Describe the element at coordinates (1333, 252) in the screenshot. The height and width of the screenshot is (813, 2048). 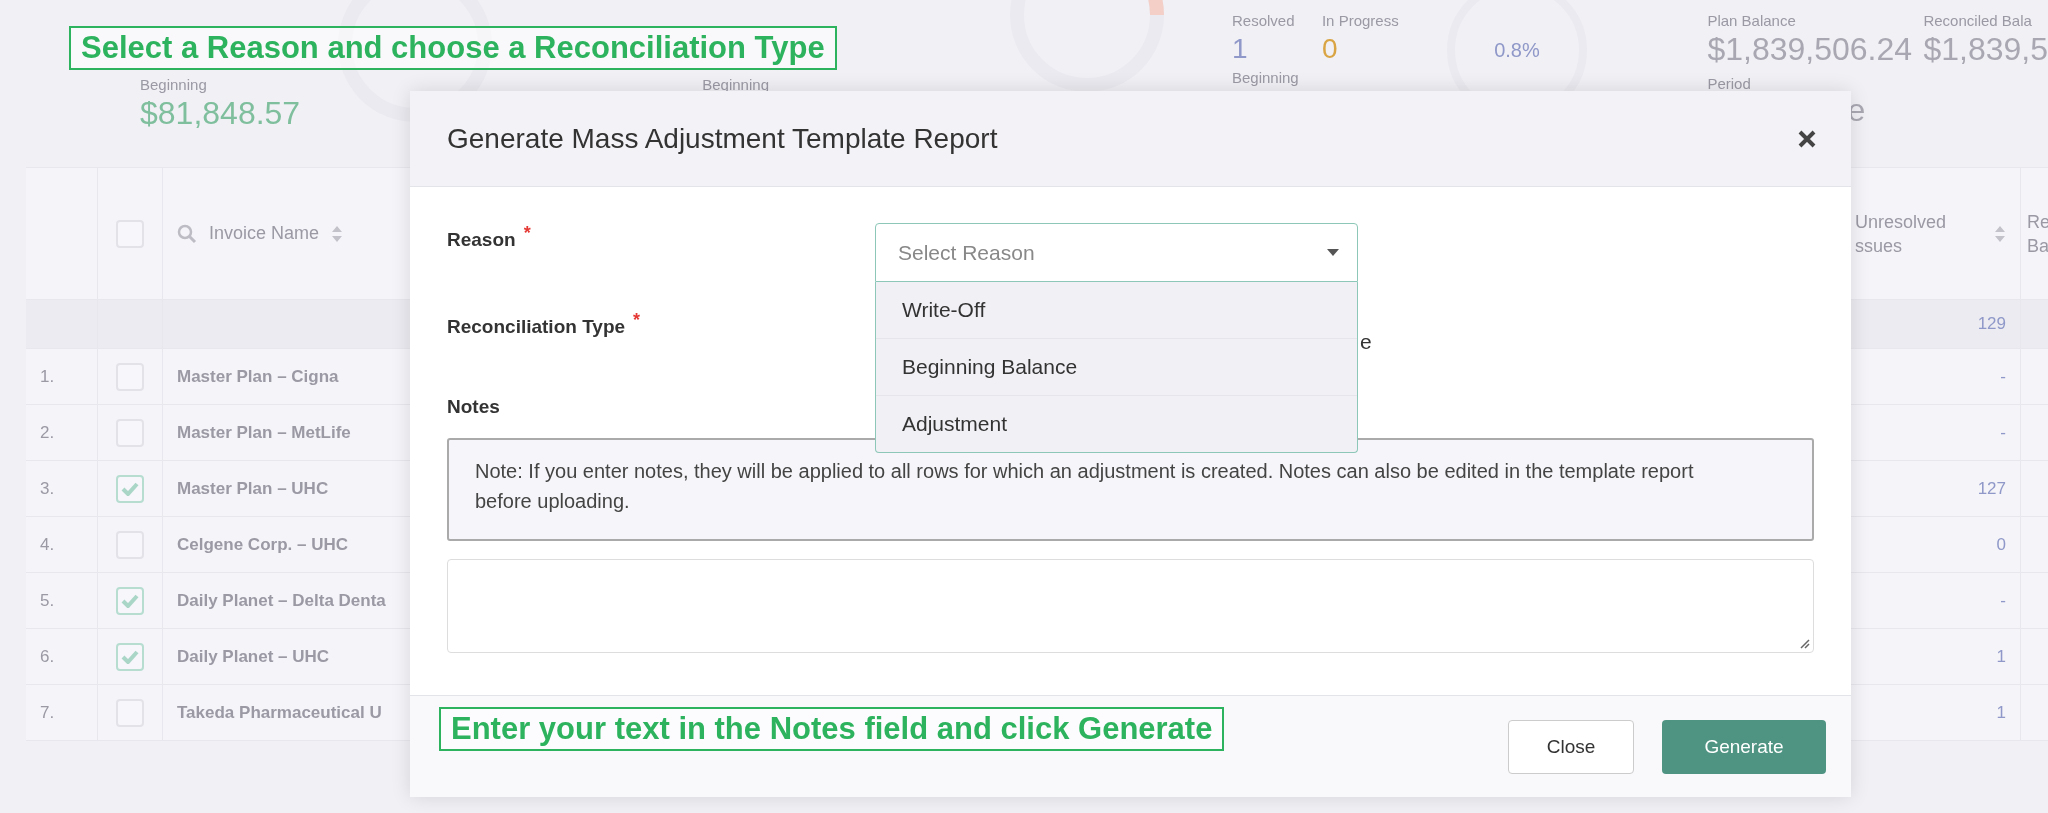
I see `caret-icon` at that location.